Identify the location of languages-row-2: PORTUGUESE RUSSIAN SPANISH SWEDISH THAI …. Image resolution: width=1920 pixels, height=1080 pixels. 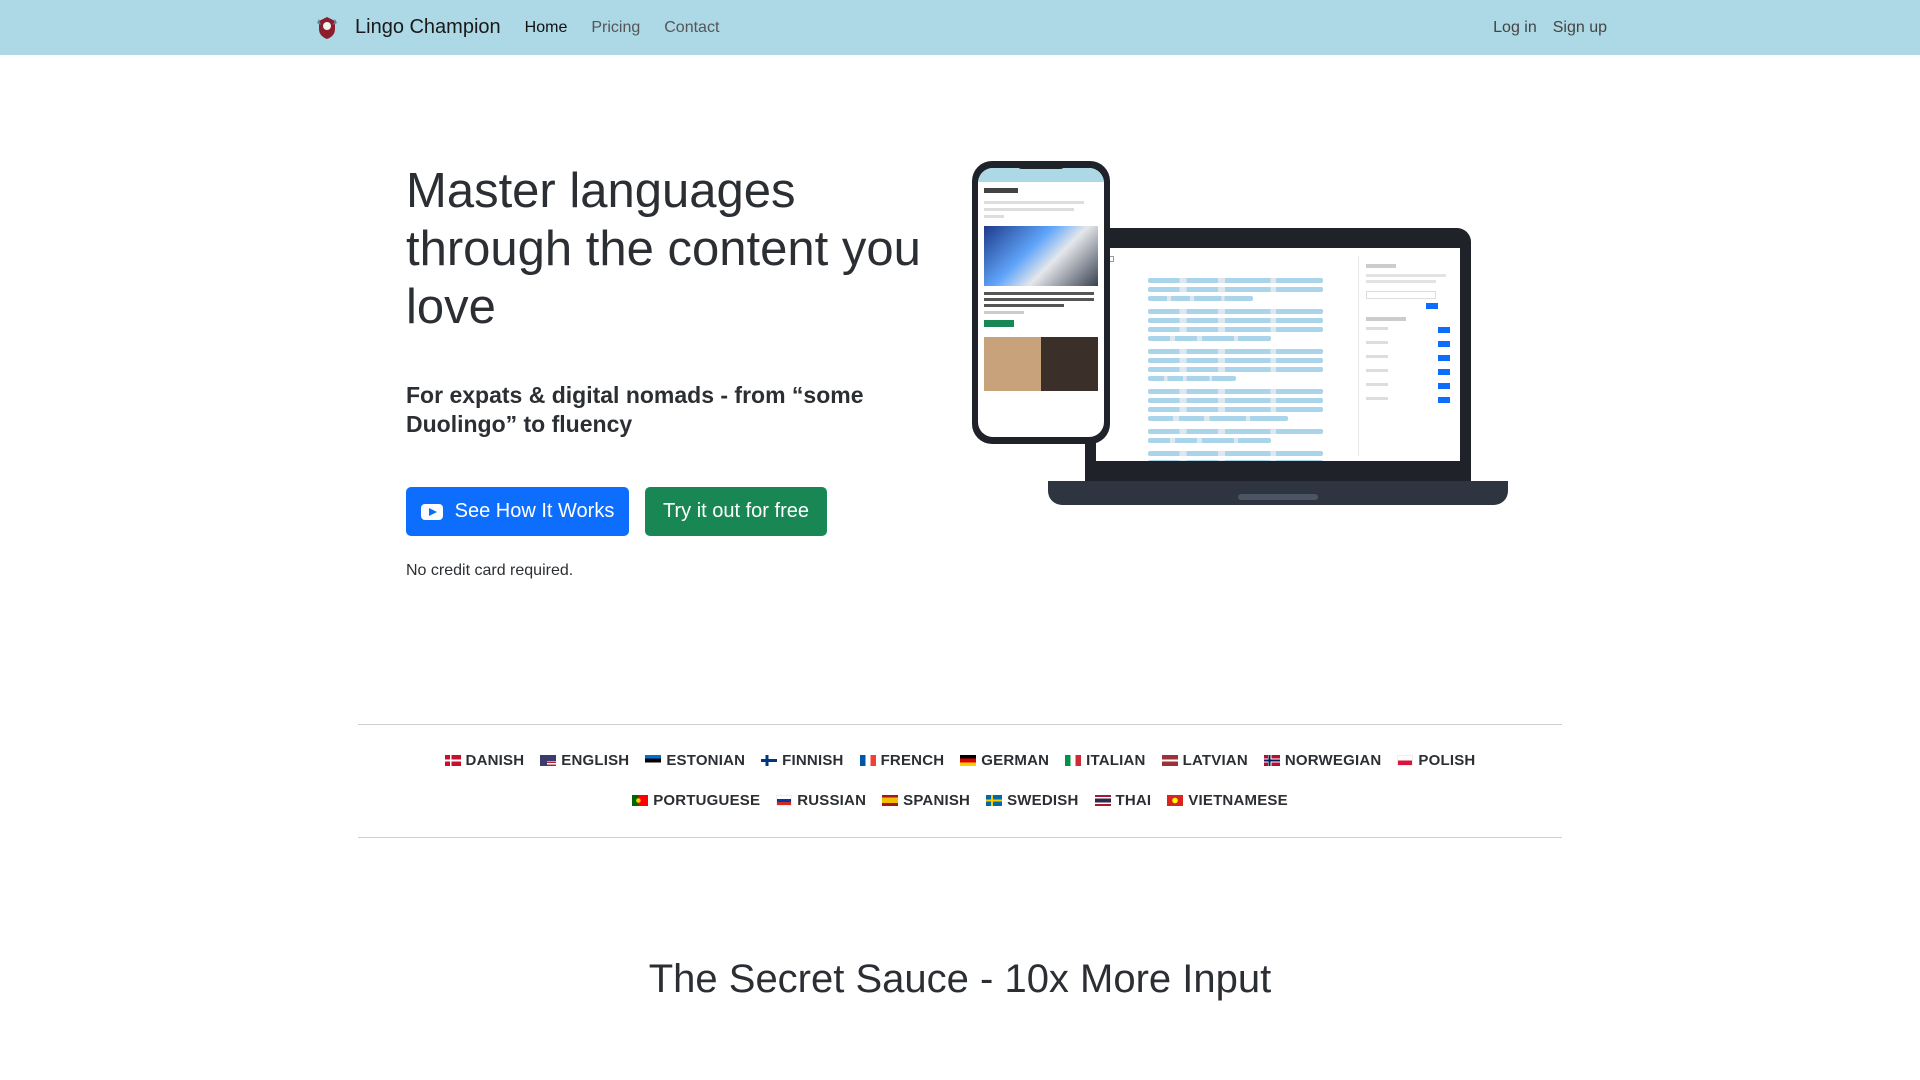
(960, 800).